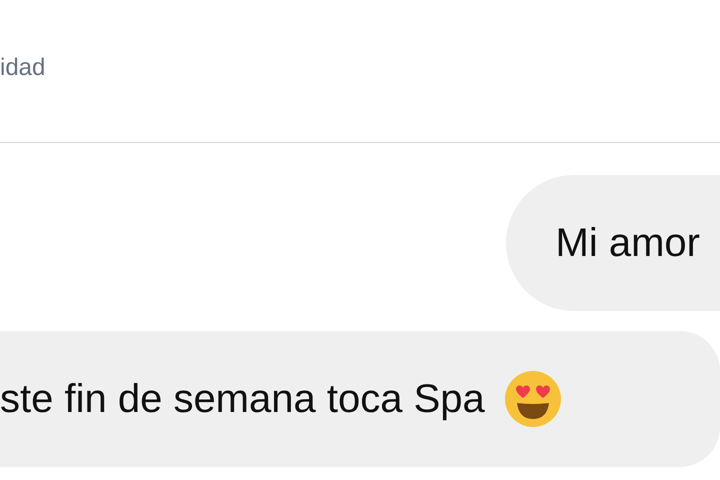  What do you see at coordinates (23, 68) in the screenshot?
I see `header-subtitle: idad` at bounding box center [23, 68].